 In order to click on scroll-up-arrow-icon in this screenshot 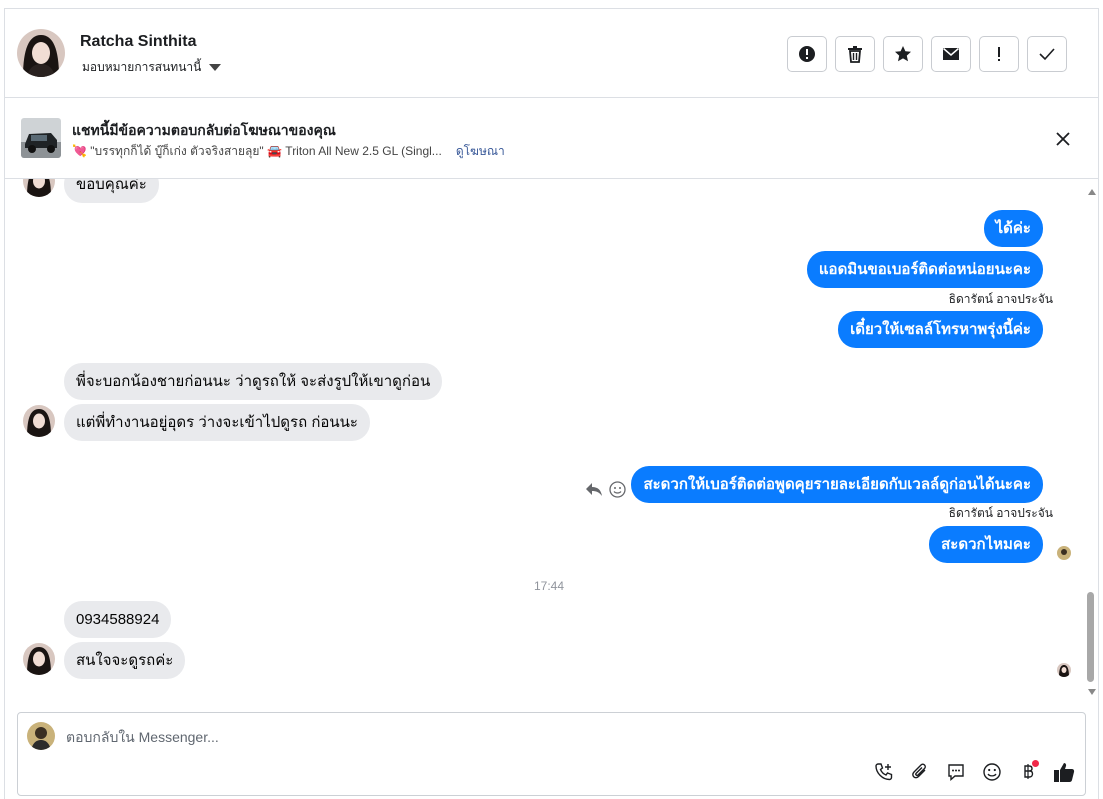, I will do `click(1092, 192)`.